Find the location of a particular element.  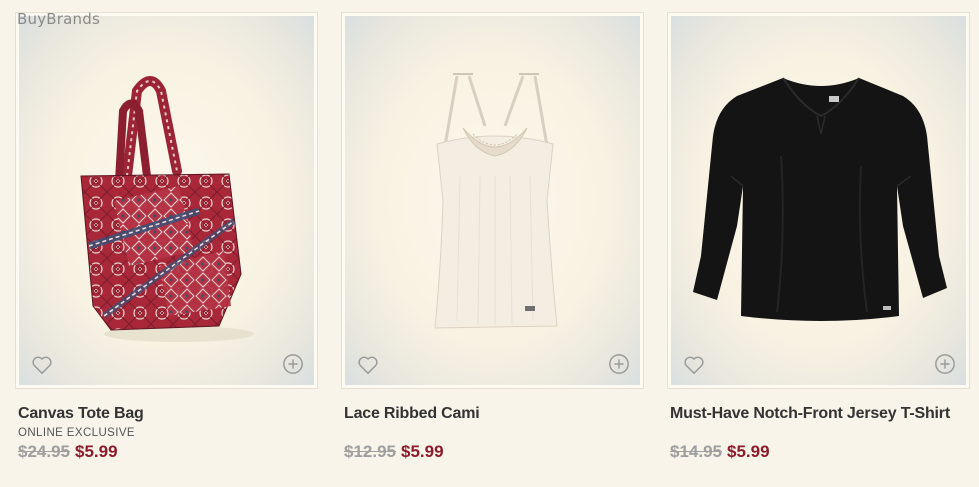

original-price: $24.95 is located at coordinates (44, 451).